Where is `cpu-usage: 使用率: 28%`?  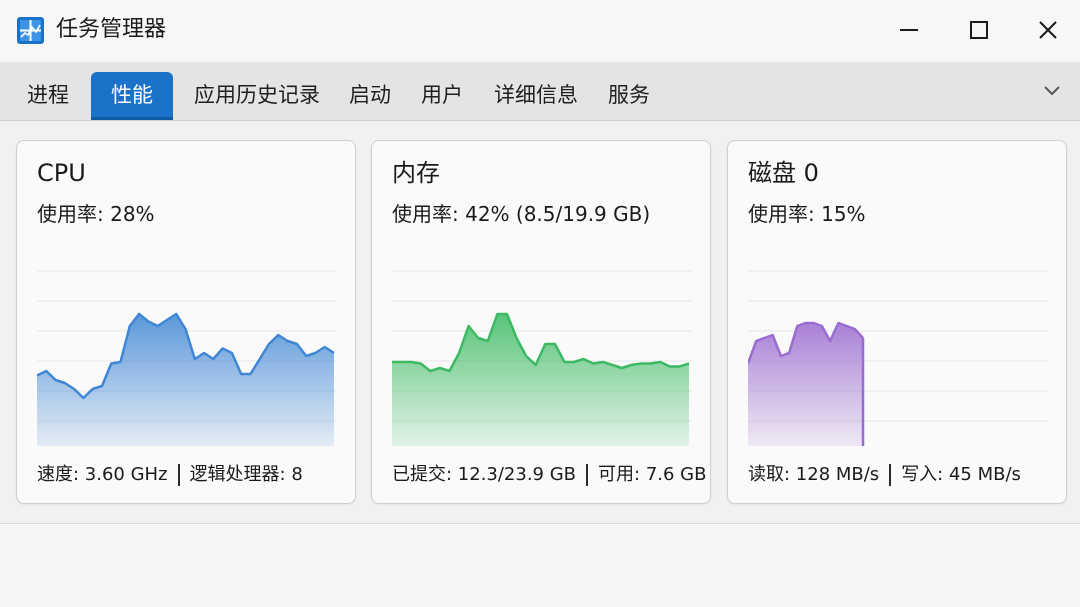
cpu-usage: 使用率: 28% is located at coordinates (96, 214).